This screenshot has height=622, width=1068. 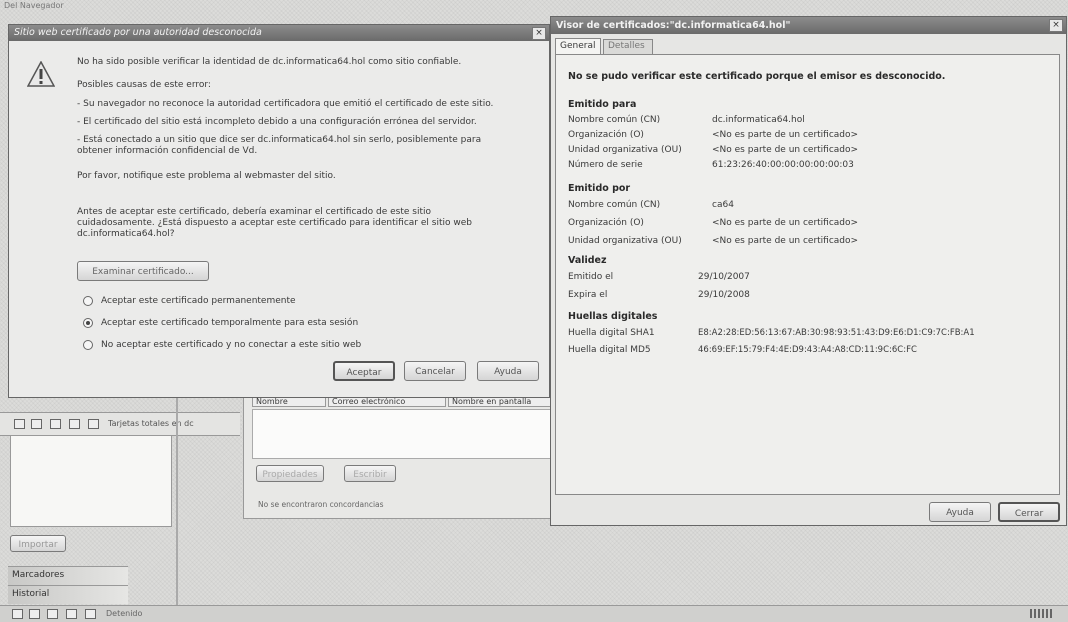 I want to click on issued-to-heading: Emitido para, so click(x=602, y=104).